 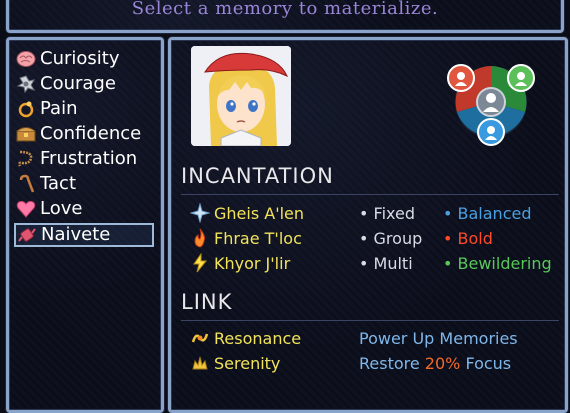 I want to click on link-title: LINK, so click(x=207, y=302).